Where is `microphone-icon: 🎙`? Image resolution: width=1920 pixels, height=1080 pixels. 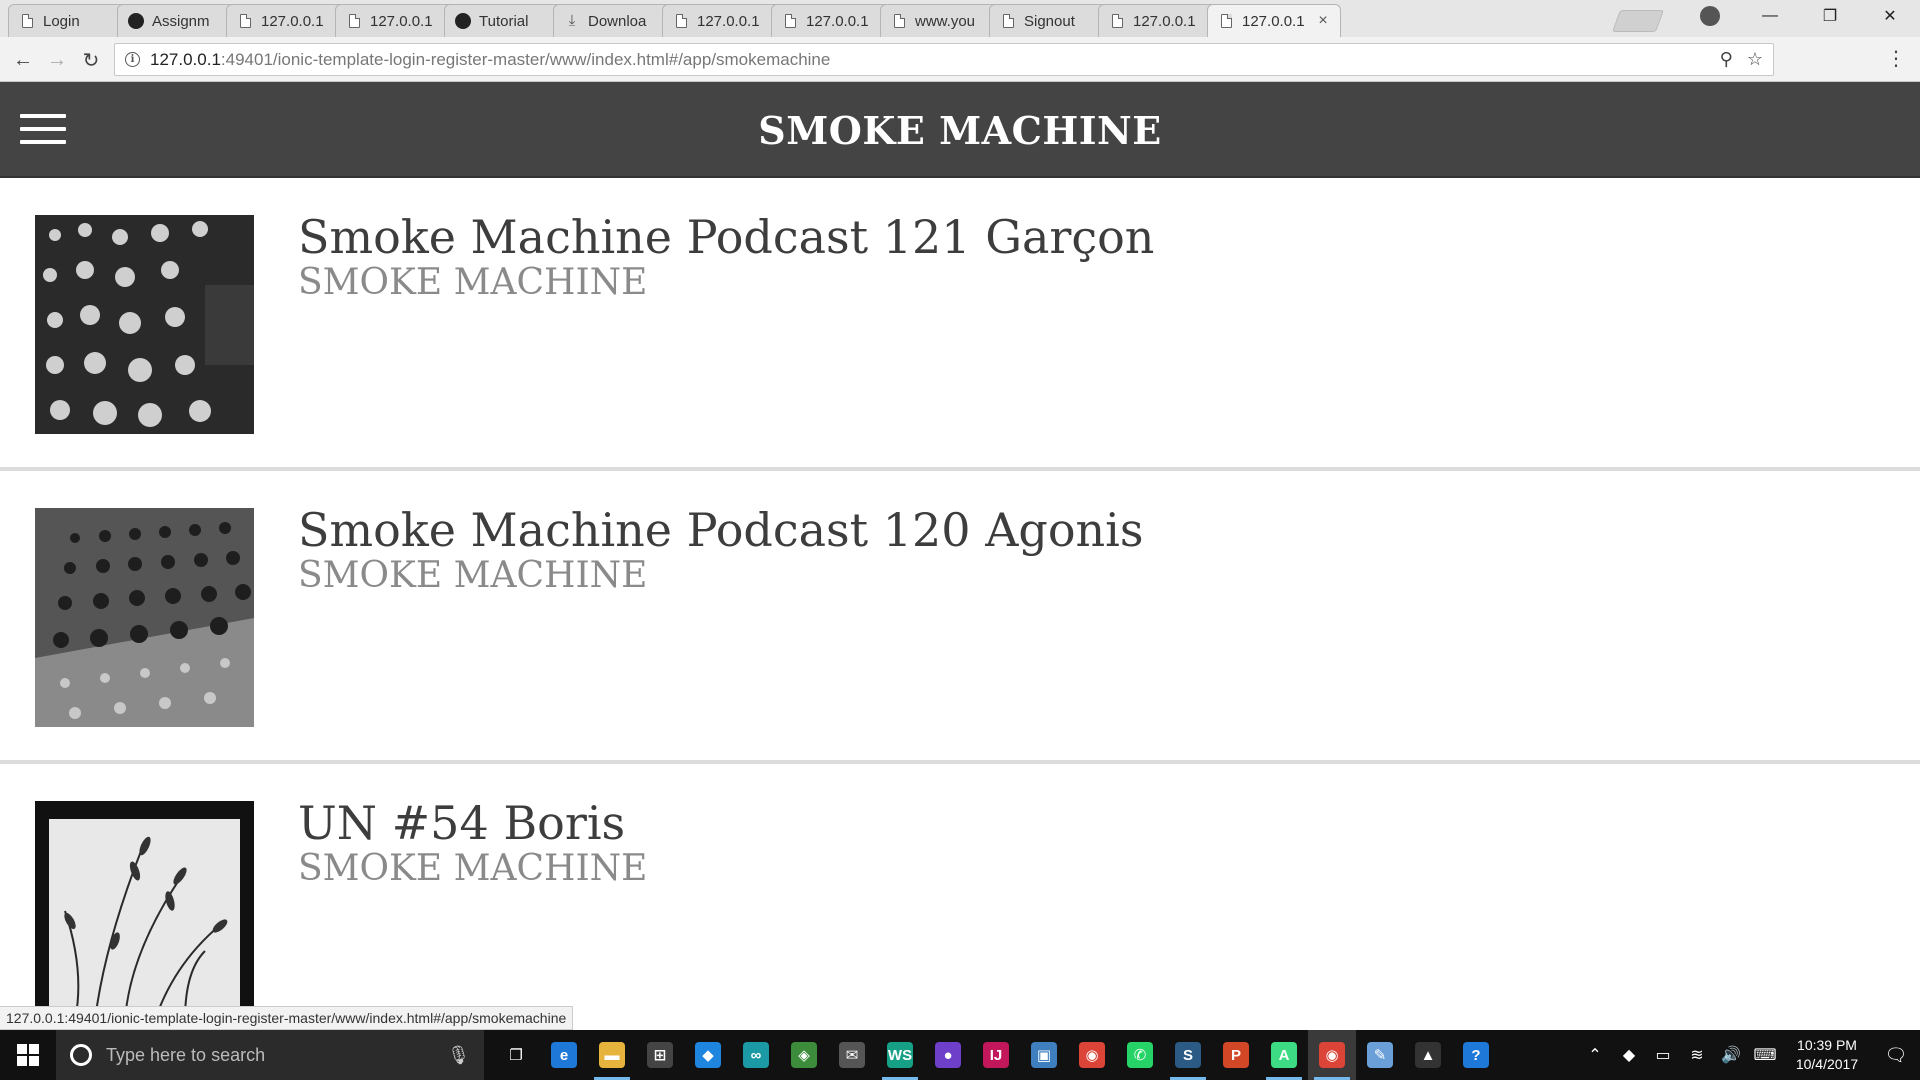 microphone-icon: 🎙 is located at coordinates (458, 1055).